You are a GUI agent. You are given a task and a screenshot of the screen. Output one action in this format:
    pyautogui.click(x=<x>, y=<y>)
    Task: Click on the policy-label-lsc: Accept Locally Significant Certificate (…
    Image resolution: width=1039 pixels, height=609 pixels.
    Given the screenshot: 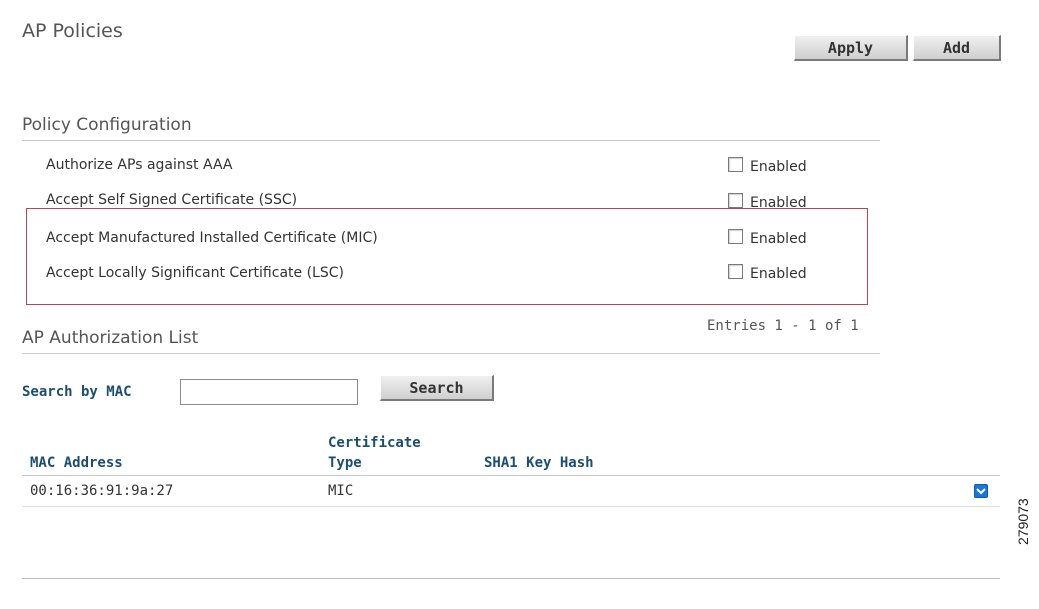 What is the action you would take?
    pyautogui.click(x=195, y=273)
    